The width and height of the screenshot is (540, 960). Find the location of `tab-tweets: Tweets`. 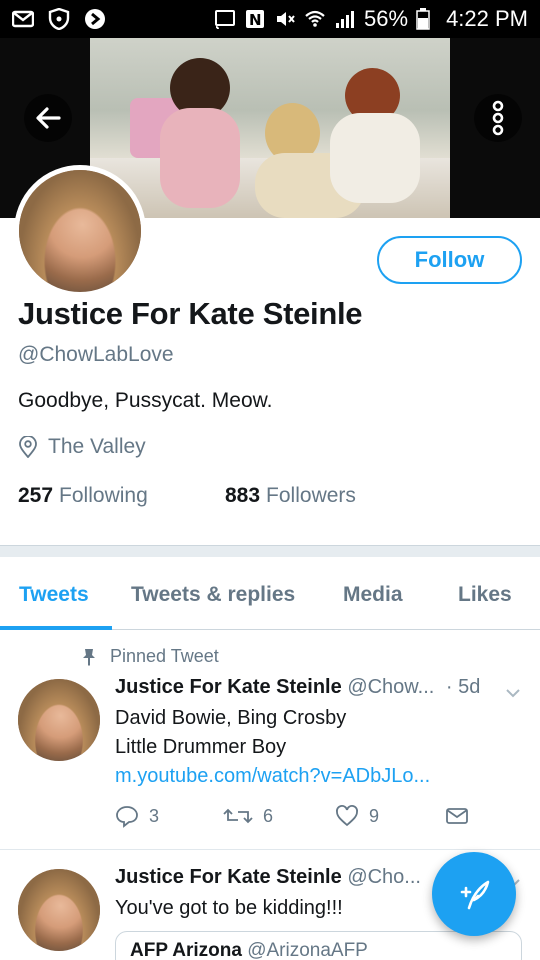

tab-tweets: Tweets is located at coordinates (54, 595).